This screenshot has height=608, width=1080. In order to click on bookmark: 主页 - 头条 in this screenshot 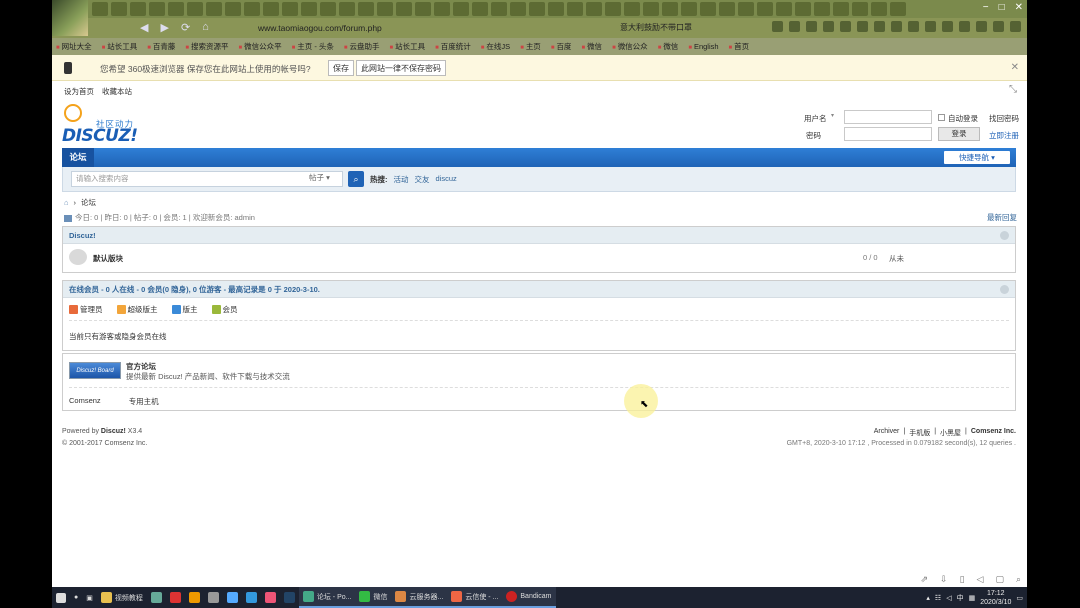, I will do `click(313, 46)`.